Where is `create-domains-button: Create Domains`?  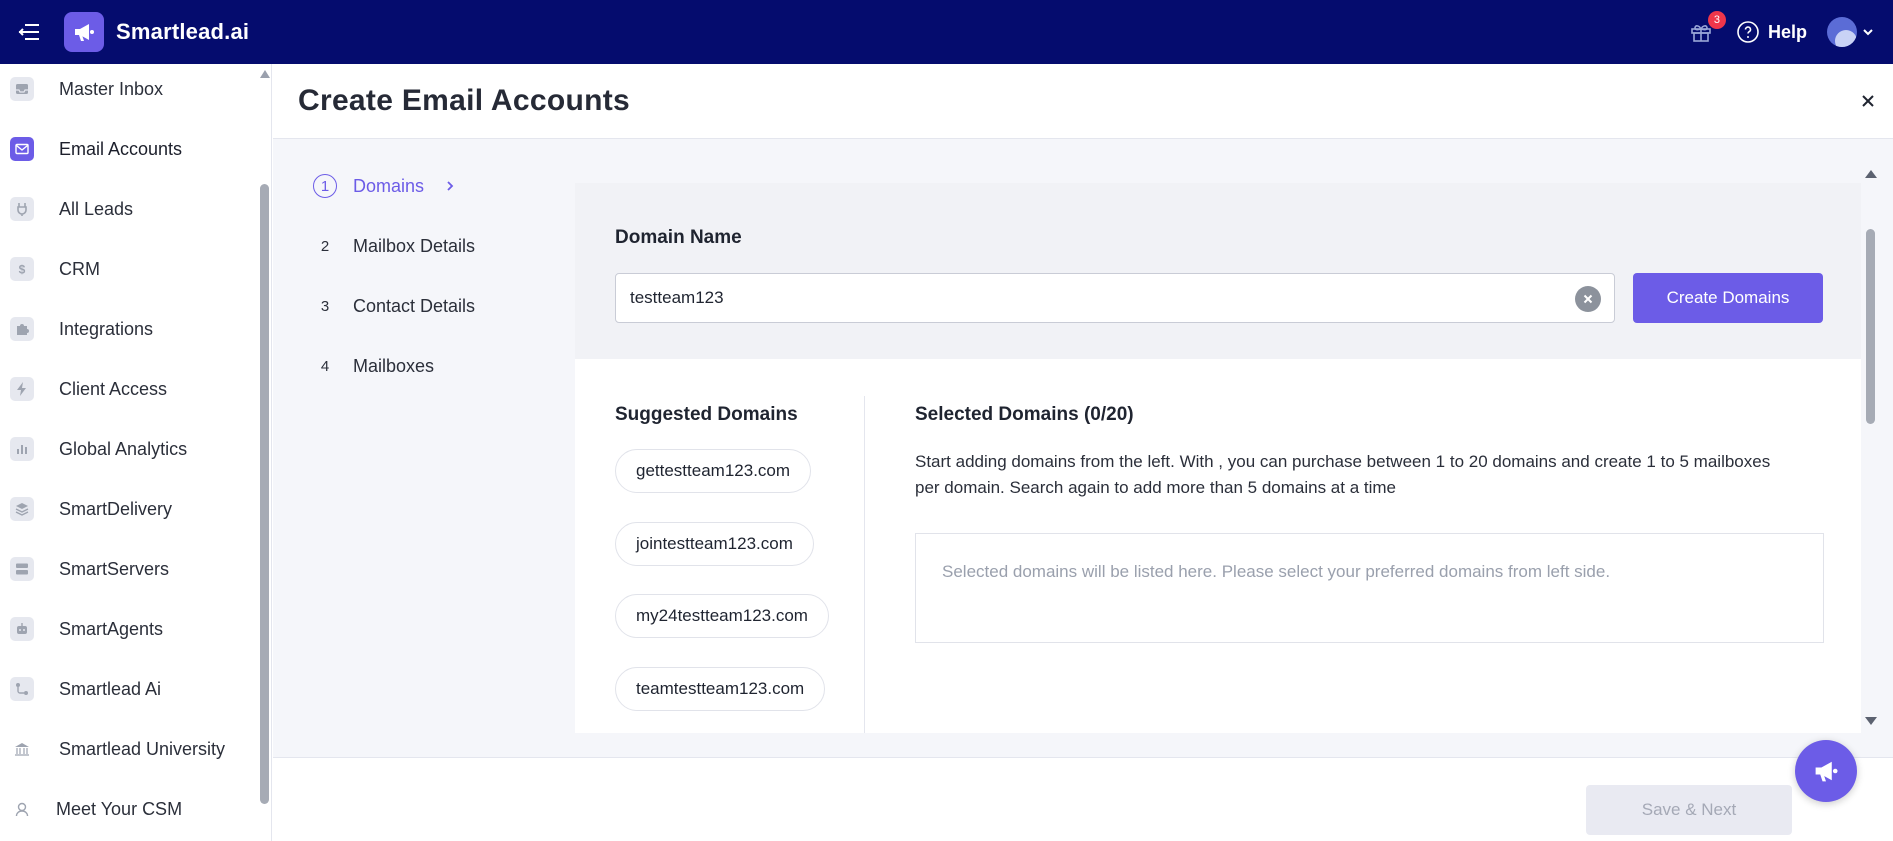 create-domains-button: Create Domains is located at coordinates (1728, 298).